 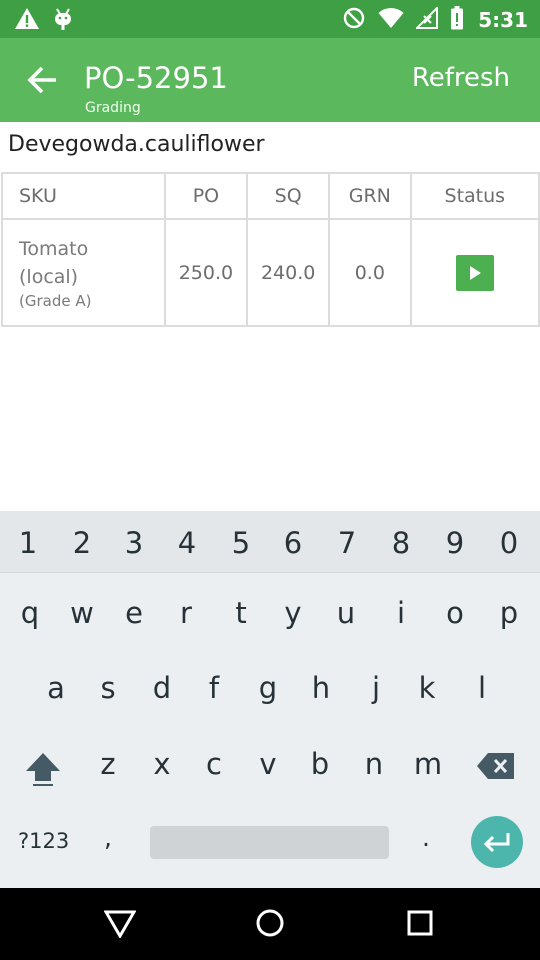 I want to click on play-icon, so click(x=475, y=272).